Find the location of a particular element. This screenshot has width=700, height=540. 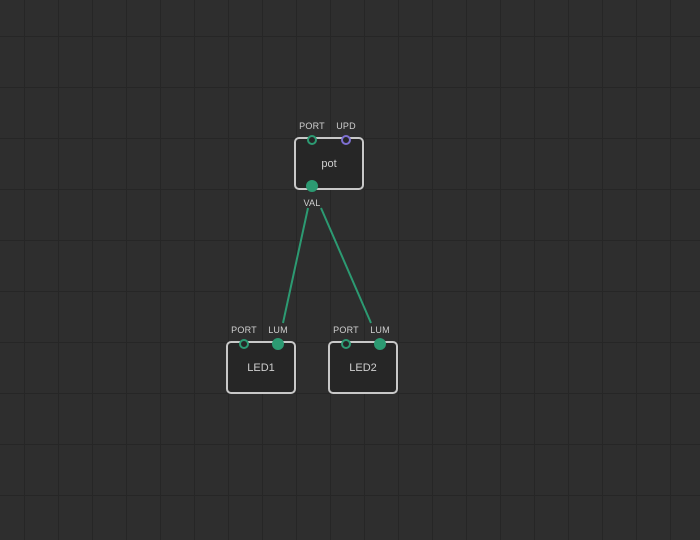

pot-val-pin is located at coordinates (312, 186).